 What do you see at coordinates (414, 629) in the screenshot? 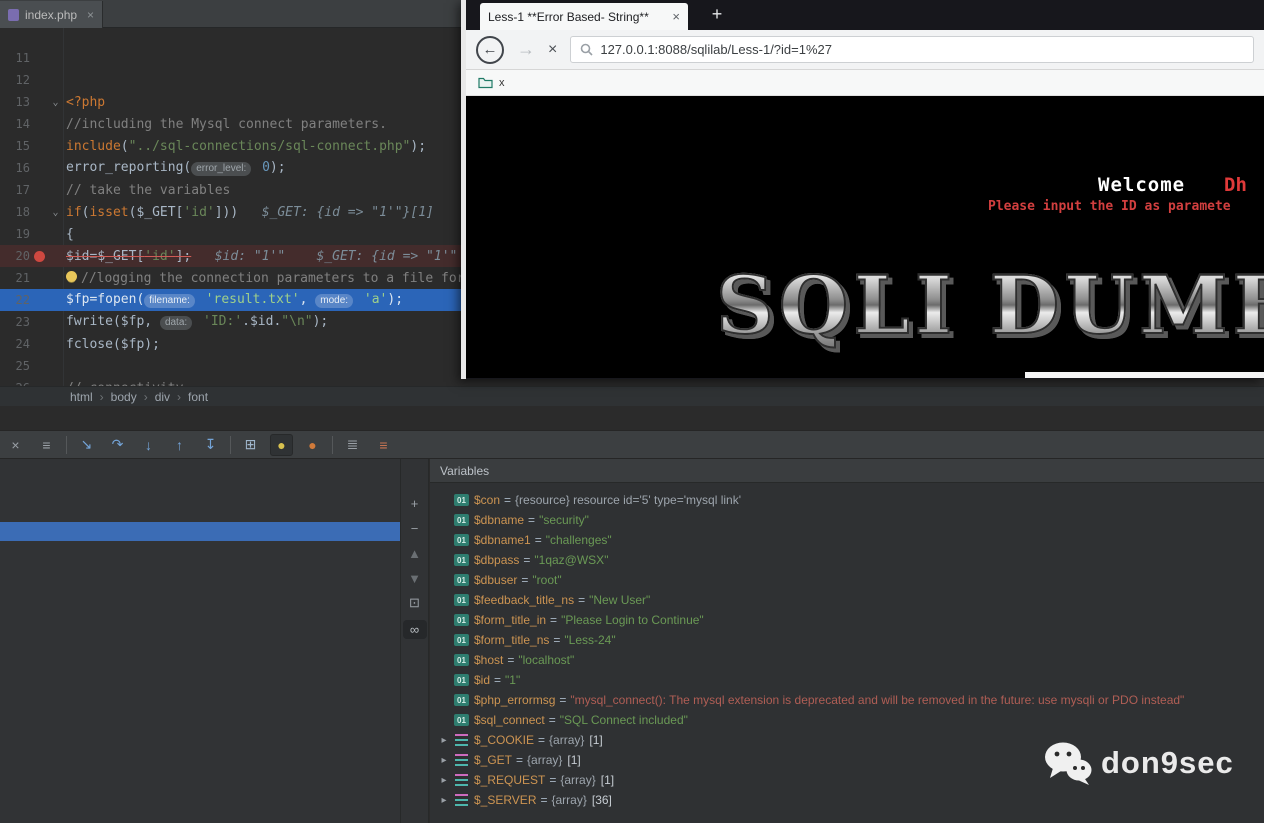
I see `show-watches-icon: ∞` at bounding box center [414, 629].